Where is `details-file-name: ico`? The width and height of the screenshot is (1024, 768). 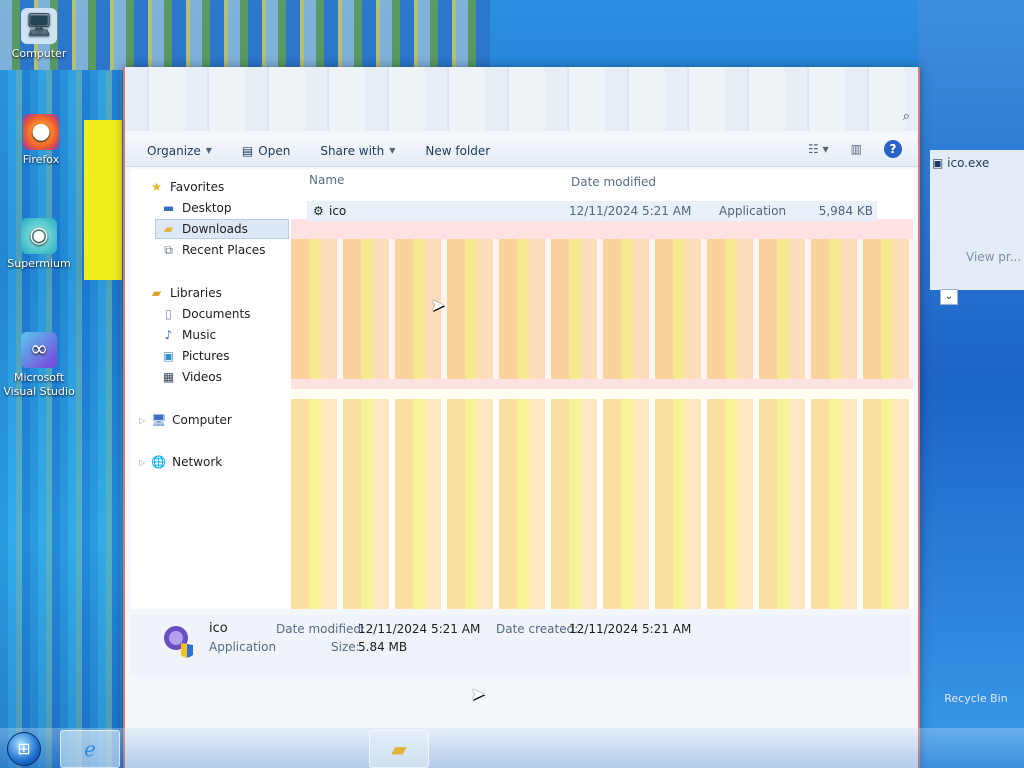
details-file-name: ico is located at coordinates (218, 628).